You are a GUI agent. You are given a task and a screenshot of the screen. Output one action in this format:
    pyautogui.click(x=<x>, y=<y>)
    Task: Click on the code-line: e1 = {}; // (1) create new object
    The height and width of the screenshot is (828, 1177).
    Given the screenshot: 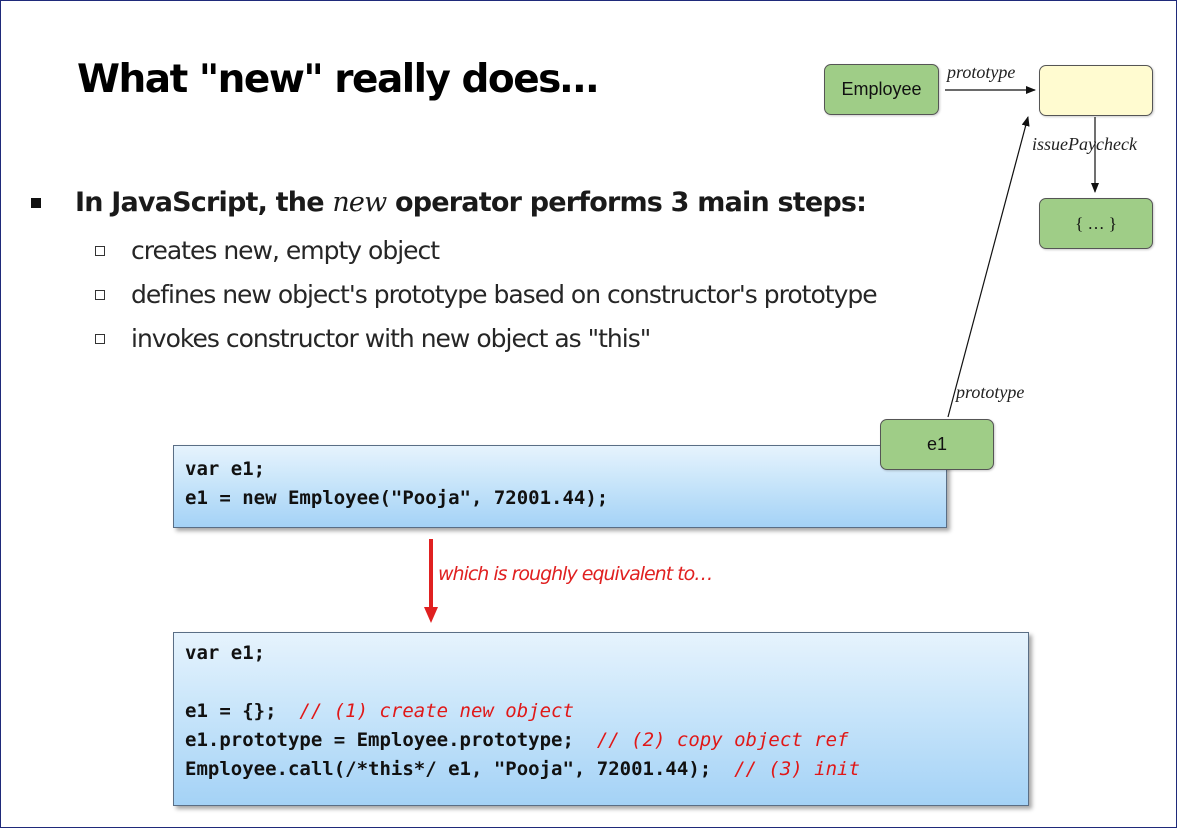 What is the action you would take?
    pyautogui.click(x=379, y=711)
    